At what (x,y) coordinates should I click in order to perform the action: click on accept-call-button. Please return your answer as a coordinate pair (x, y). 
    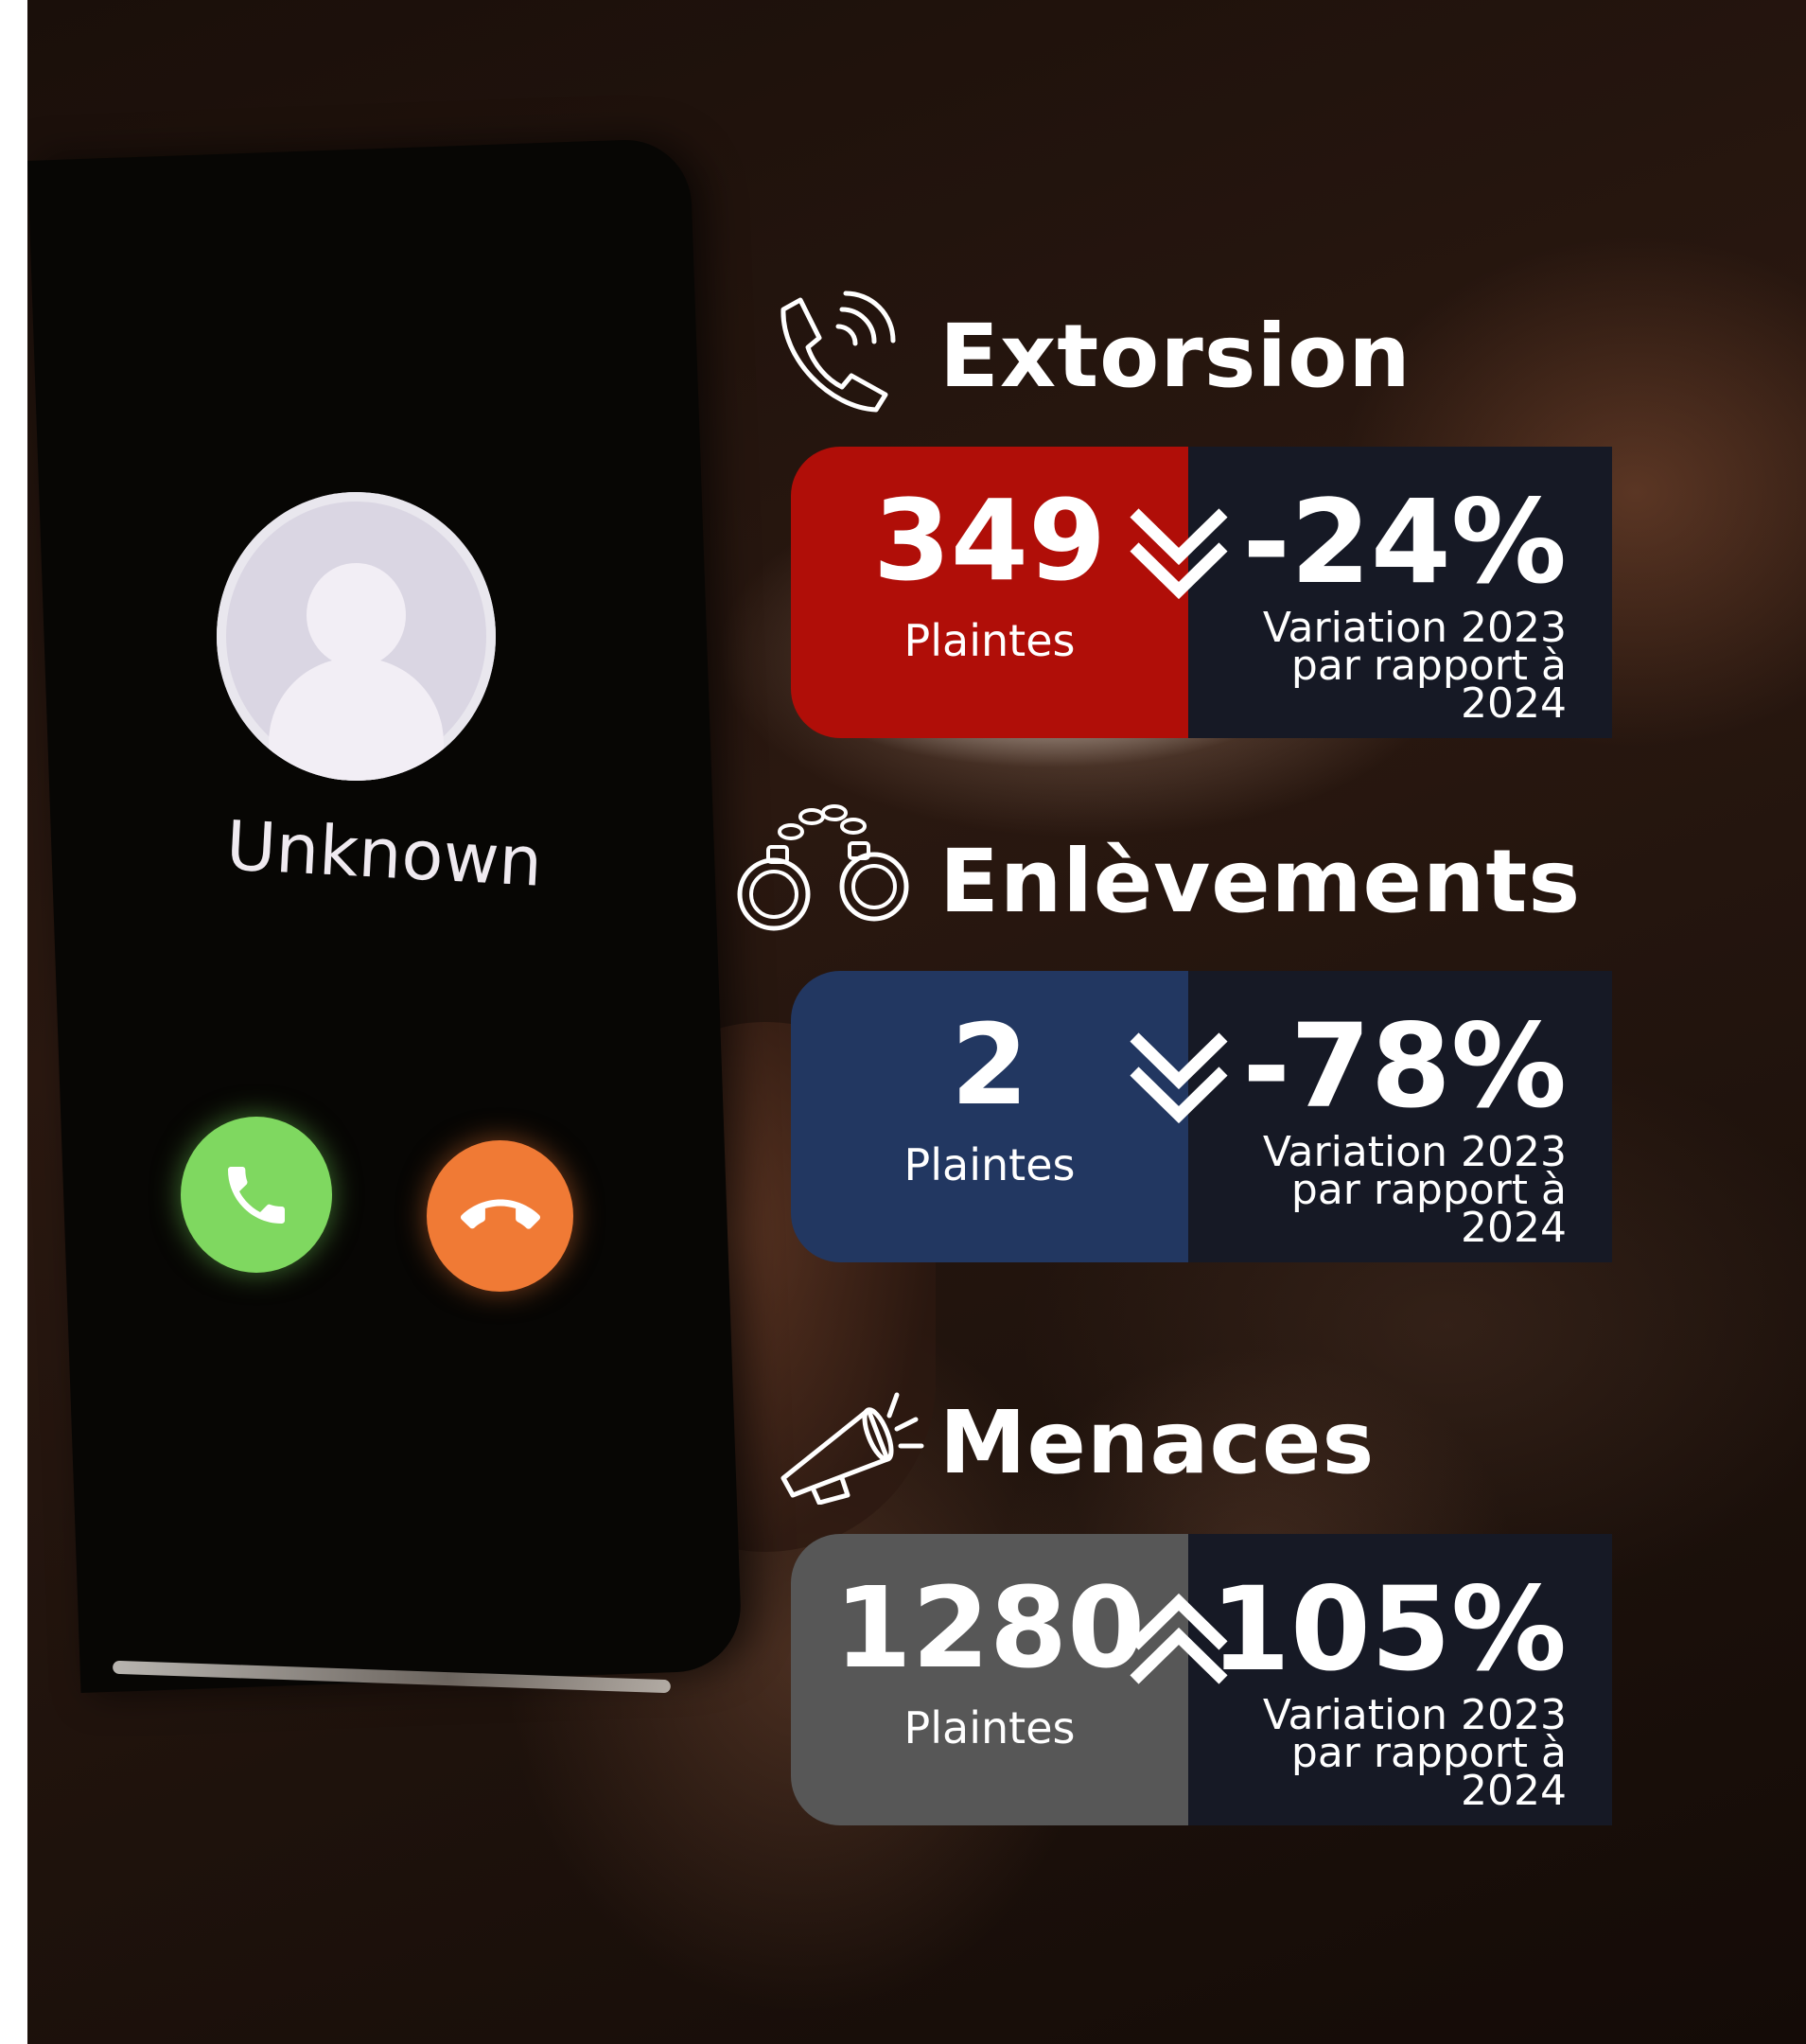
    Looking at the image, I should click on (256, 1195).